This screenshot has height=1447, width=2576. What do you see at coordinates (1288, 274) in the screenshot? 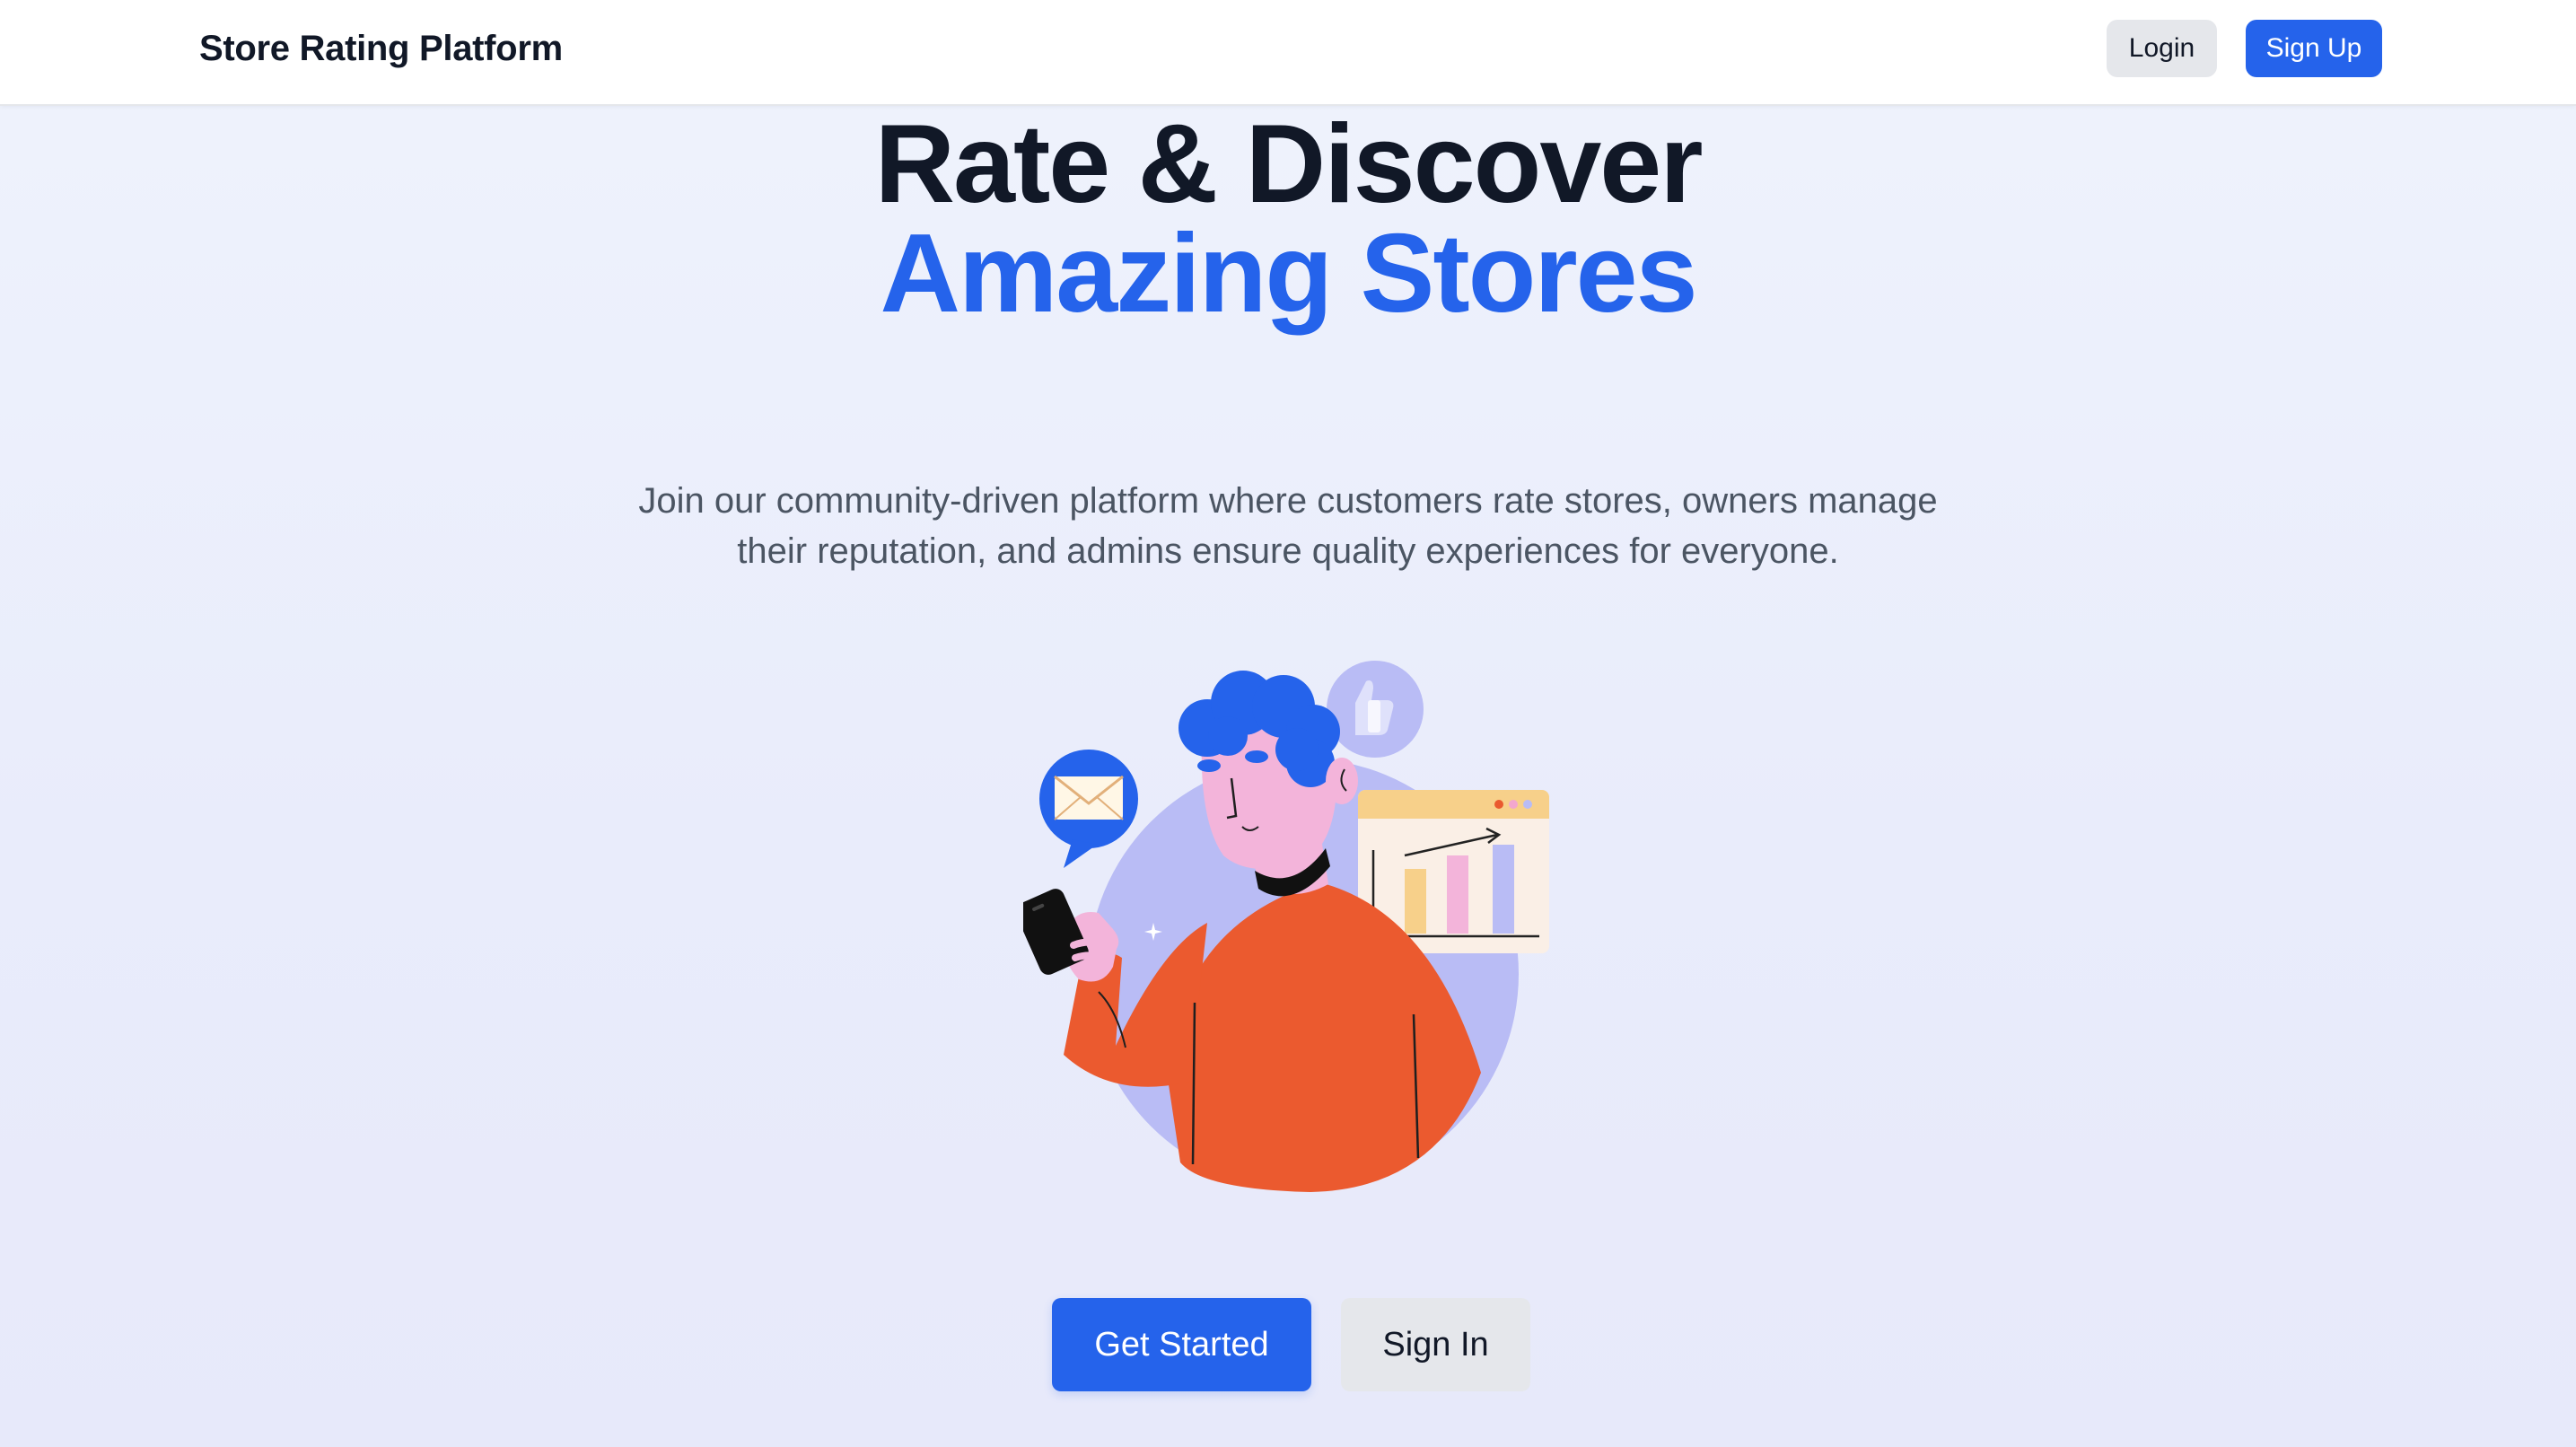
I see `hero-headline-line2: Amazing Stores` at bounding box center [1288, 274].